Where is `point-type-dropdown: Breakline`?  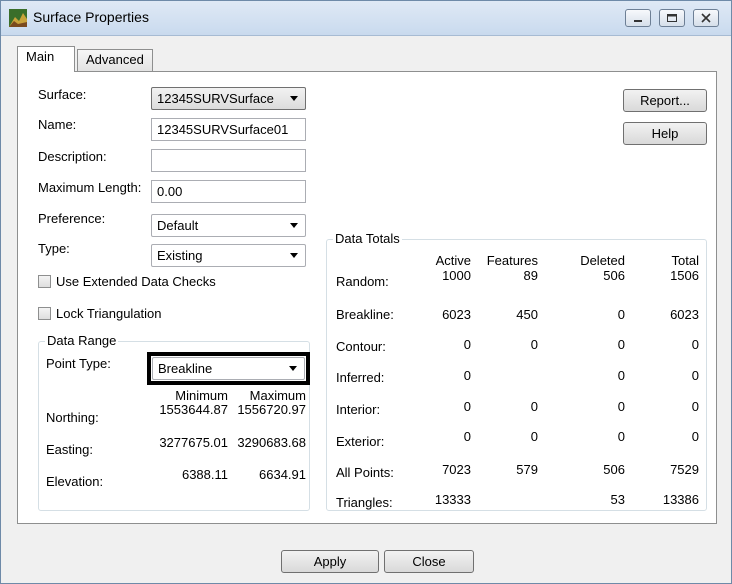
point-type-dropdown: Breakline is located at coordinates (228, 368).